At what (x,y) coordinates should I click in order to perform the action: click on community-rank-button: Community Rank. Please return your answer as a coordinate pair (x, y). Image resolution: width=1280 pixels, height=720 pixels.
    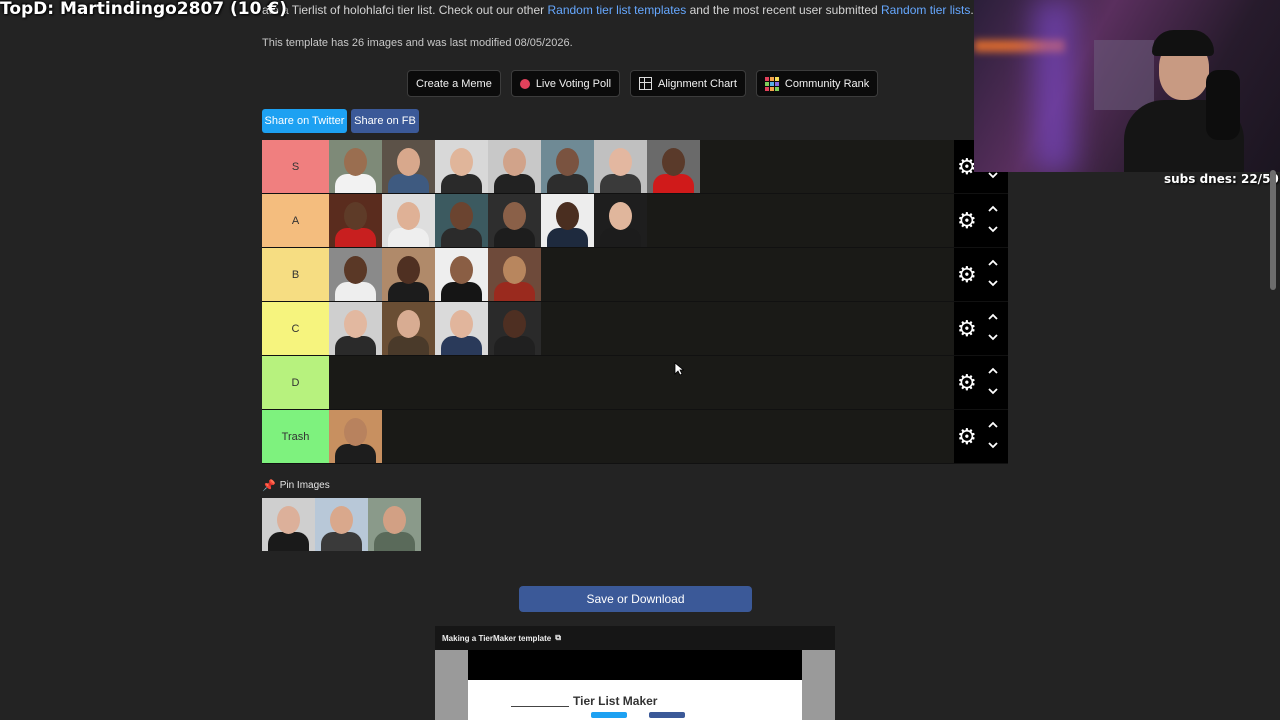
    Looking at the image, I should click on (817, 83).